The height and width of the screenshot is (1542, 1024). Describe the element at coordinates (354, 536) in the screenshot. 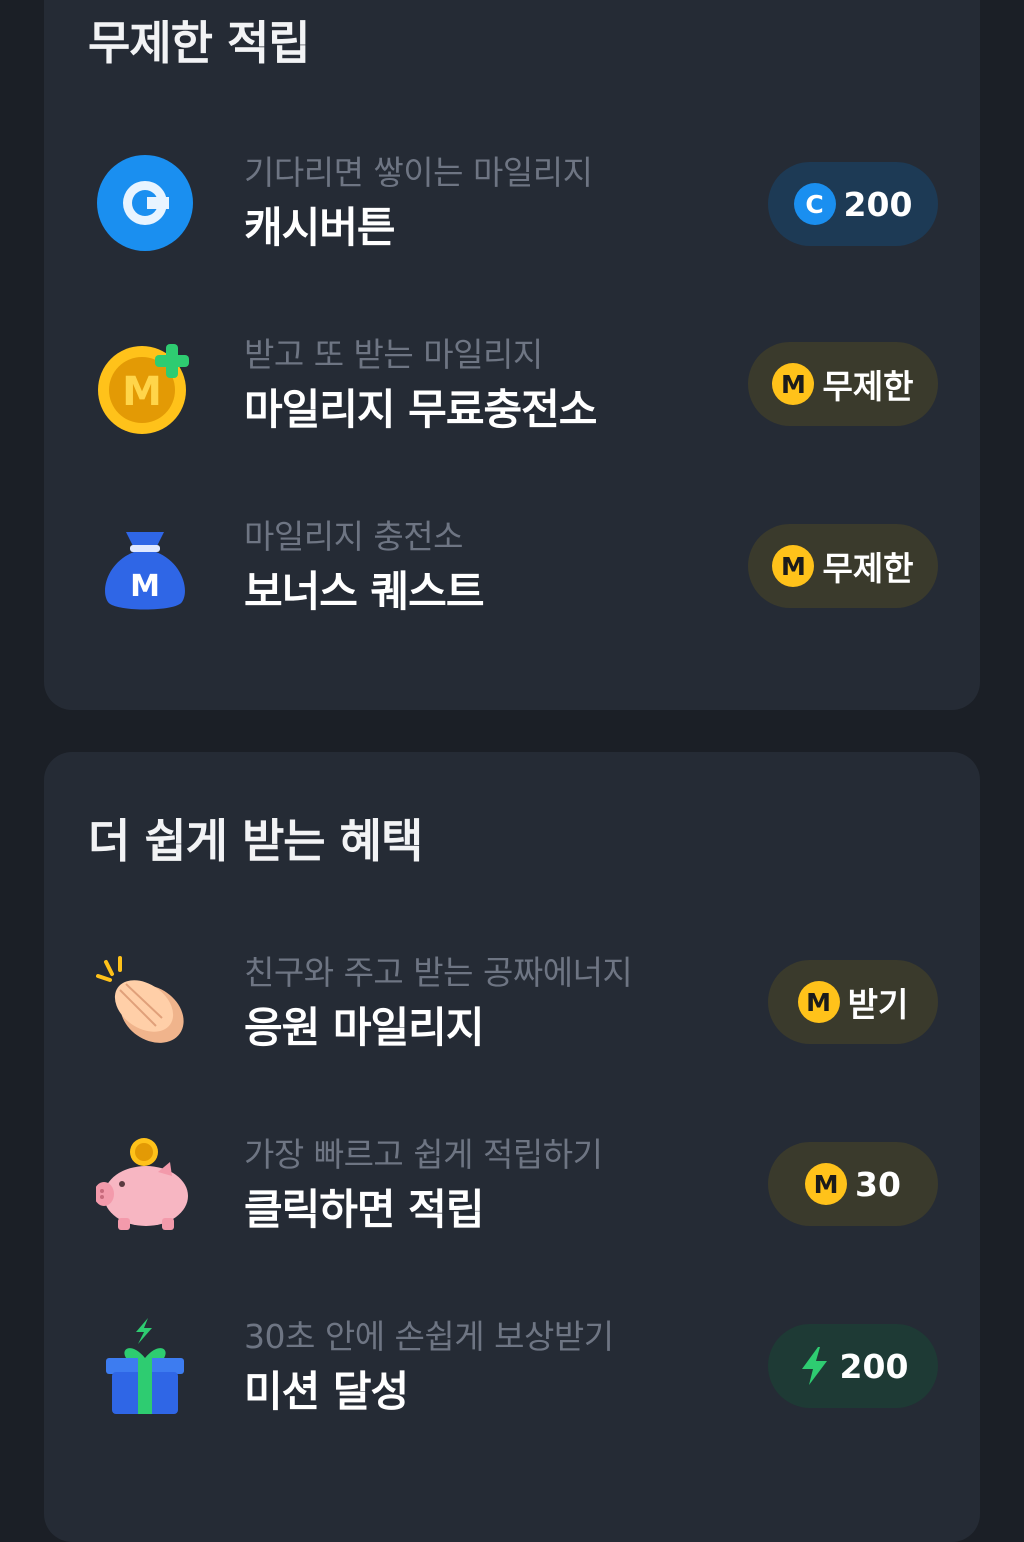

I see `item-subtitle: 마일리지 충전소` at that location.